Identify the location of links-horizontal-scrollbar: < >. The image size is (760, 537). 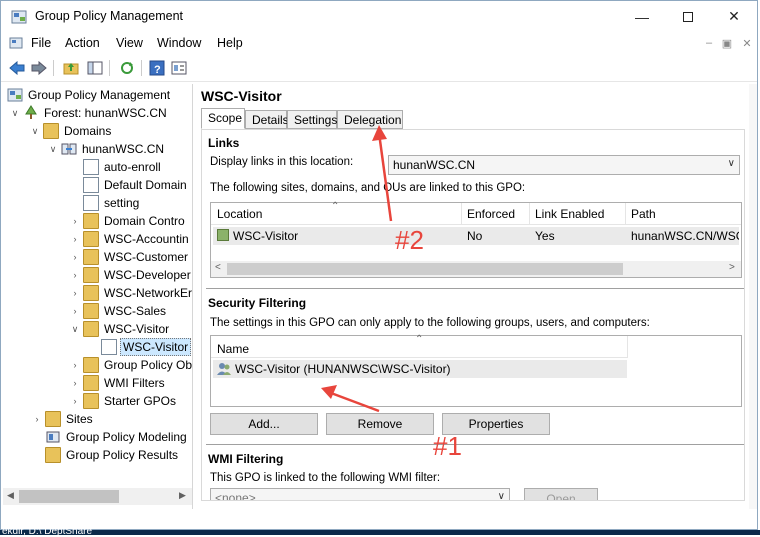
(476, 269).